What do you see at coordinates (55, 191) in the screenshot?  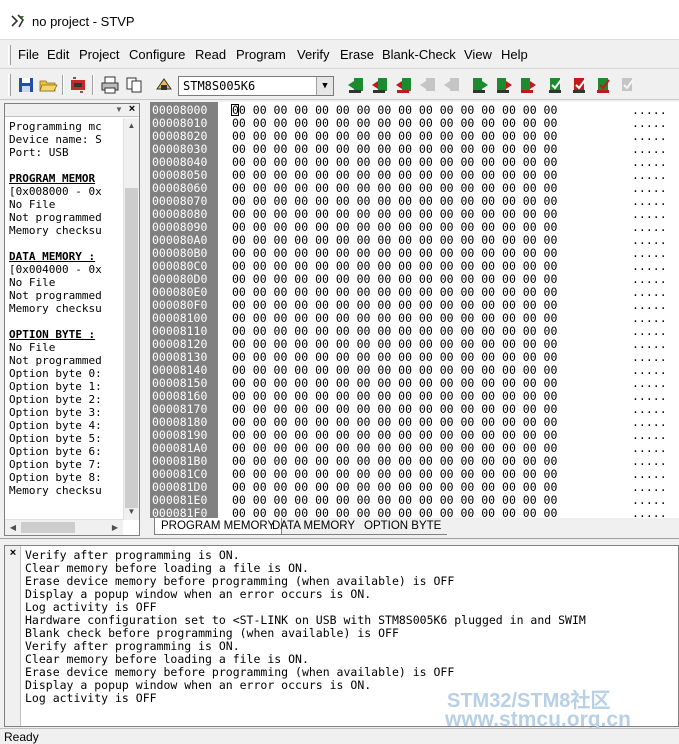 I see `info-line: [0x008000 - 0x` at bounding box center [55, 191].